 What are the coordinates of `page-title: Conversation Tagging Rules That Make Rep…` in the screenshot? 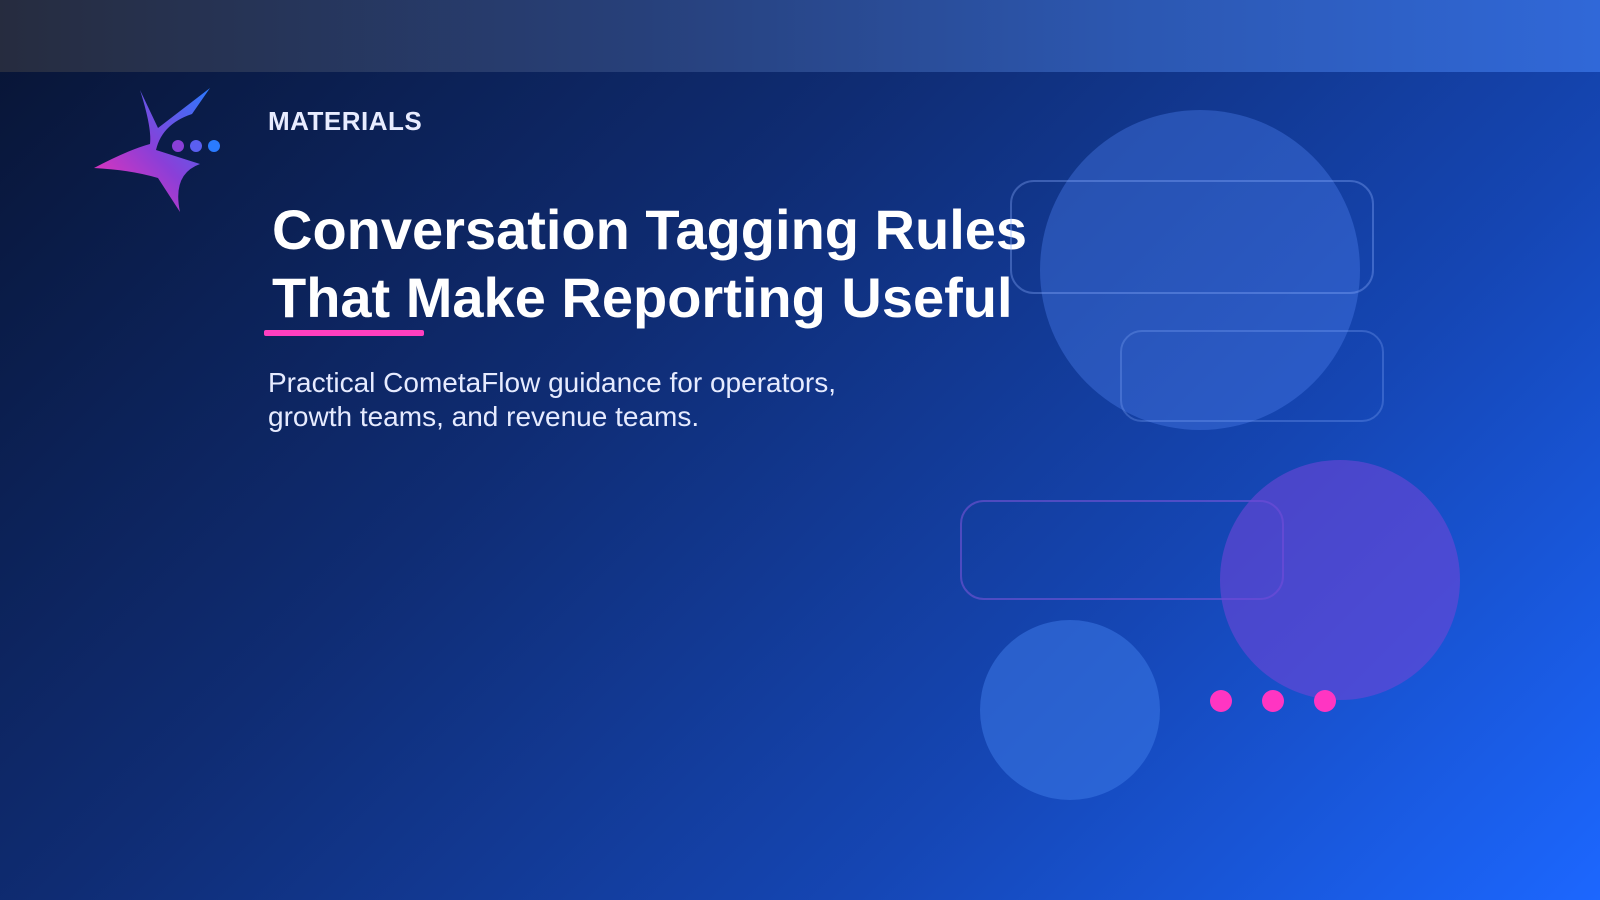 It's located at (652, 264).